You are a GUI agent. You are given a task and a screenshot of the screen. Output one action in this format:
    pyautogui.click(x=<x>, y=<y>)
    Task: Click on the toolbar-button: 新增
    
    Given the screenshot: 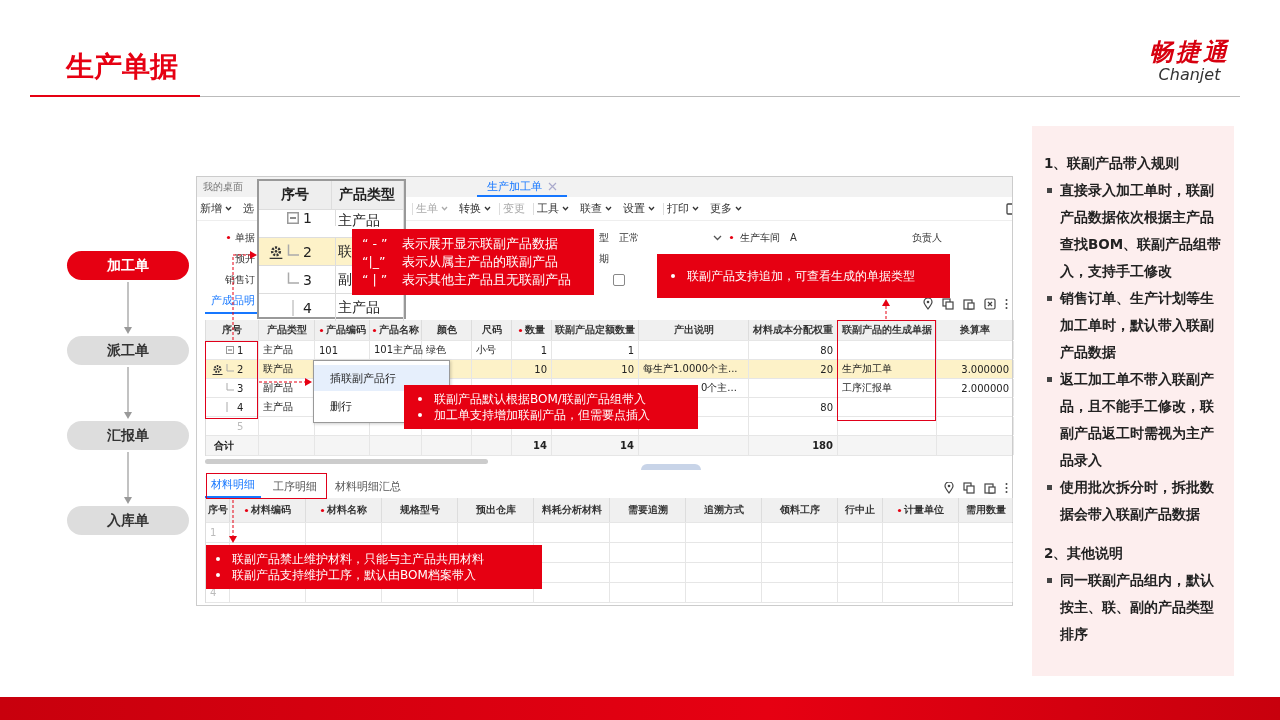 What is the action you would take?
    pyautogui.click(x=218, y=208)
    